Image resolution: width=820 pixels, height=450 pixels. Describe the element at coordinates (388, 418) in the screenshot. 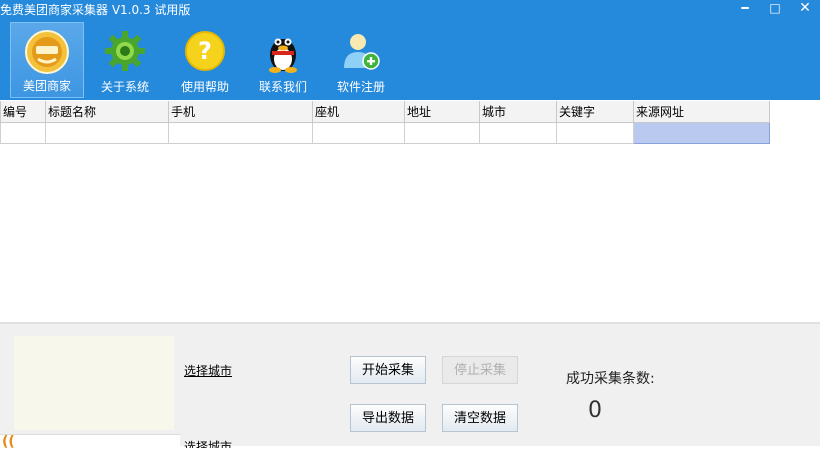

I see `export-data-button: 导出数据` at that location.